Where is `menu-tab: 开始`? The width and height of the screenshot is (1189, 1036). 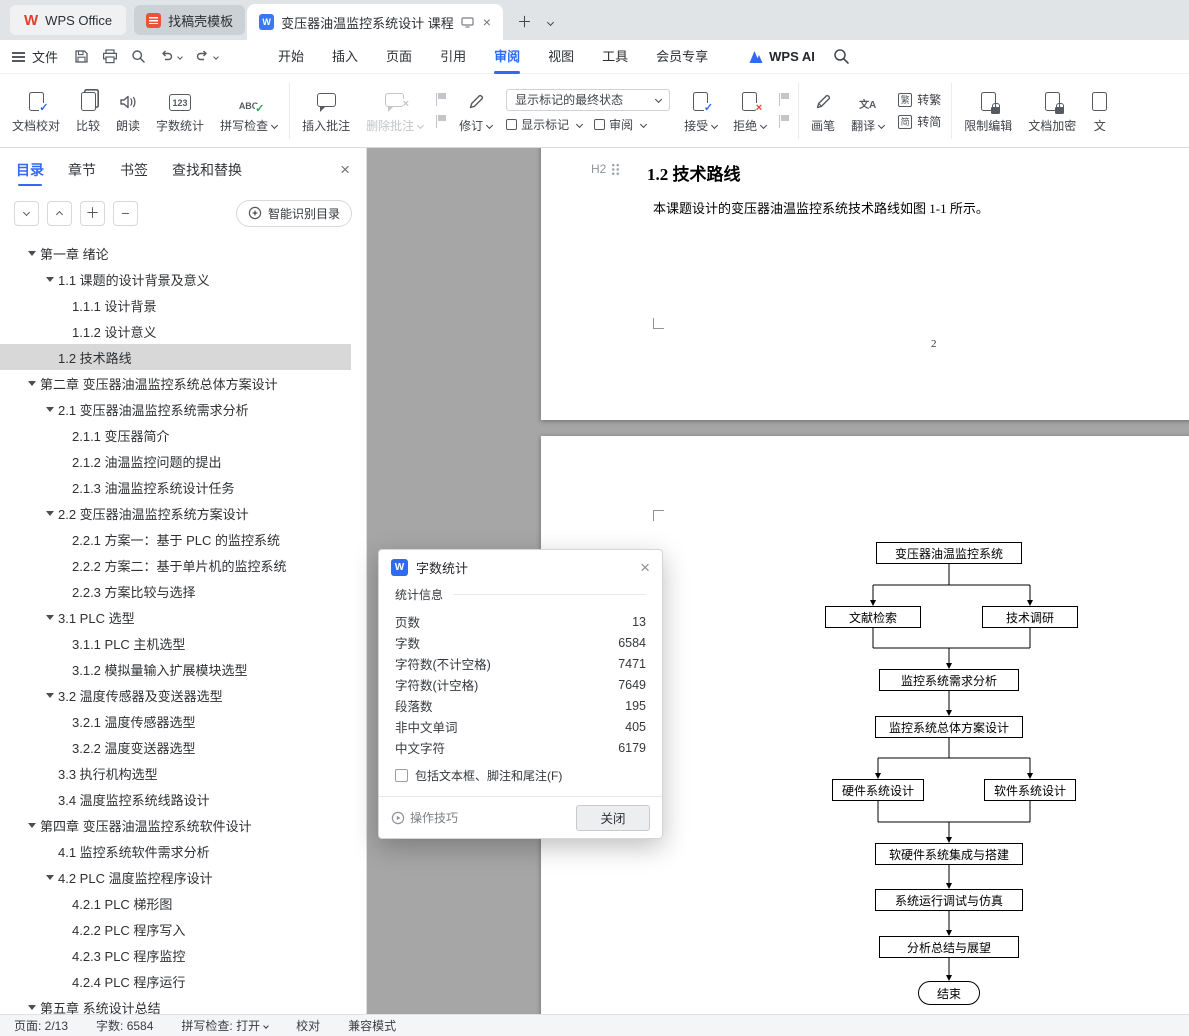
menu-tab: 开始 is located at coordinates (291, 57).